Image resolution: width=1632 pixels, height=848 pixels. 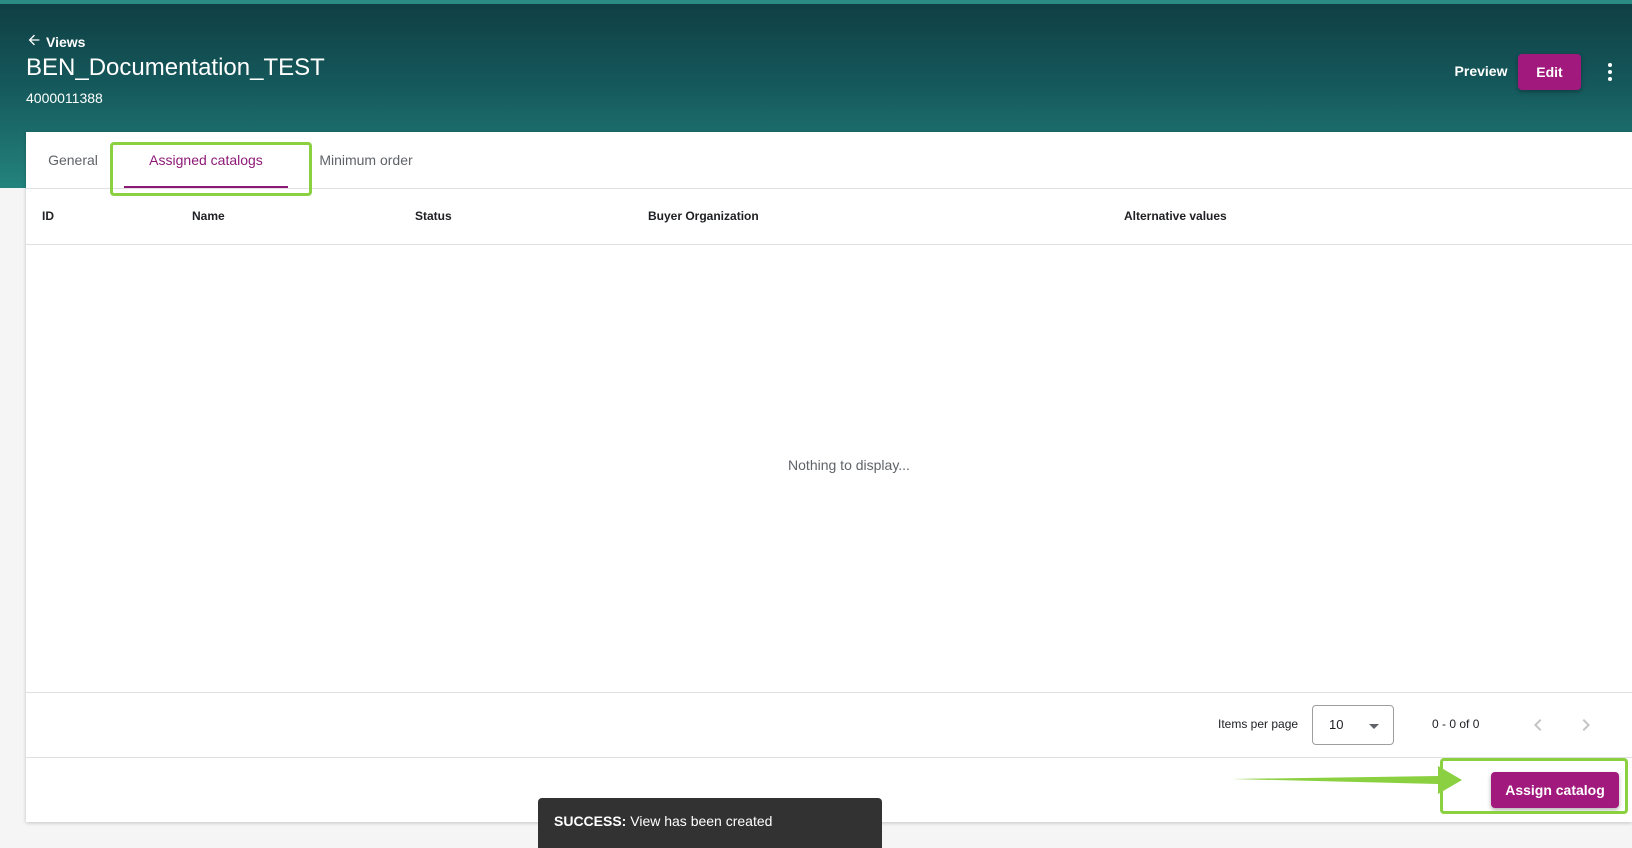 What do you see at coordinates (1258, 724) in the screenshot?
I see `items-per-page-label: Items per page` at bounding box center [1258, 724].